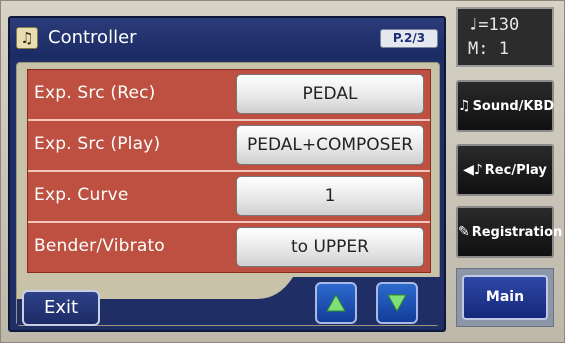 The image size is (565, 343). What do you see at coordinates (330, 247) in the screenshot?
I see `bender-vibrato-value-button: to UPPER` at bounding box center [330, 247].